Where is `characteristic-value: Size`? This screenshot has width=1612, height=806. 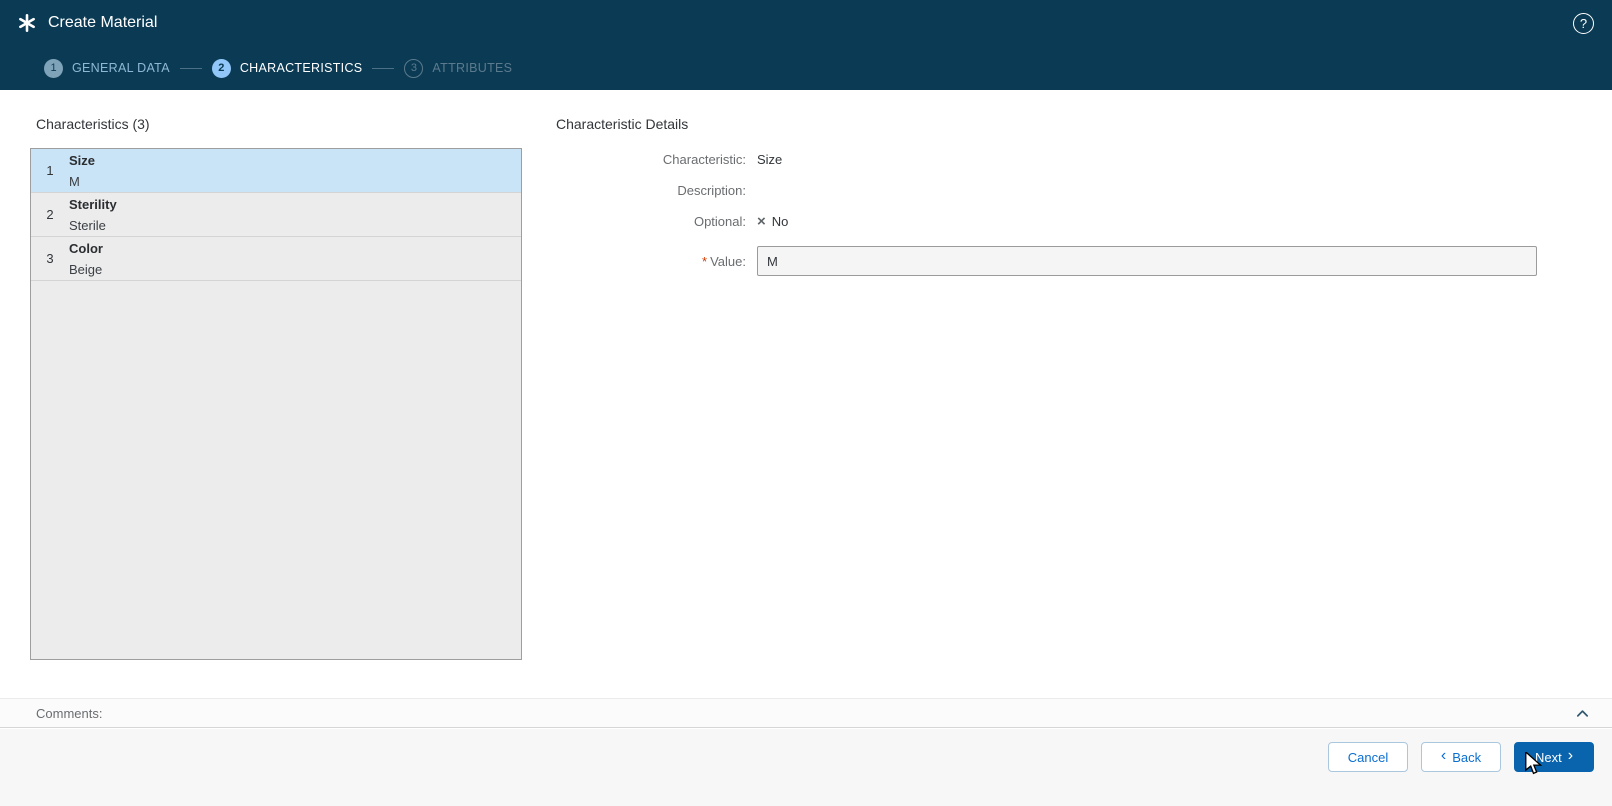
characteristic-value: Size is located at coordinates (770, 159).